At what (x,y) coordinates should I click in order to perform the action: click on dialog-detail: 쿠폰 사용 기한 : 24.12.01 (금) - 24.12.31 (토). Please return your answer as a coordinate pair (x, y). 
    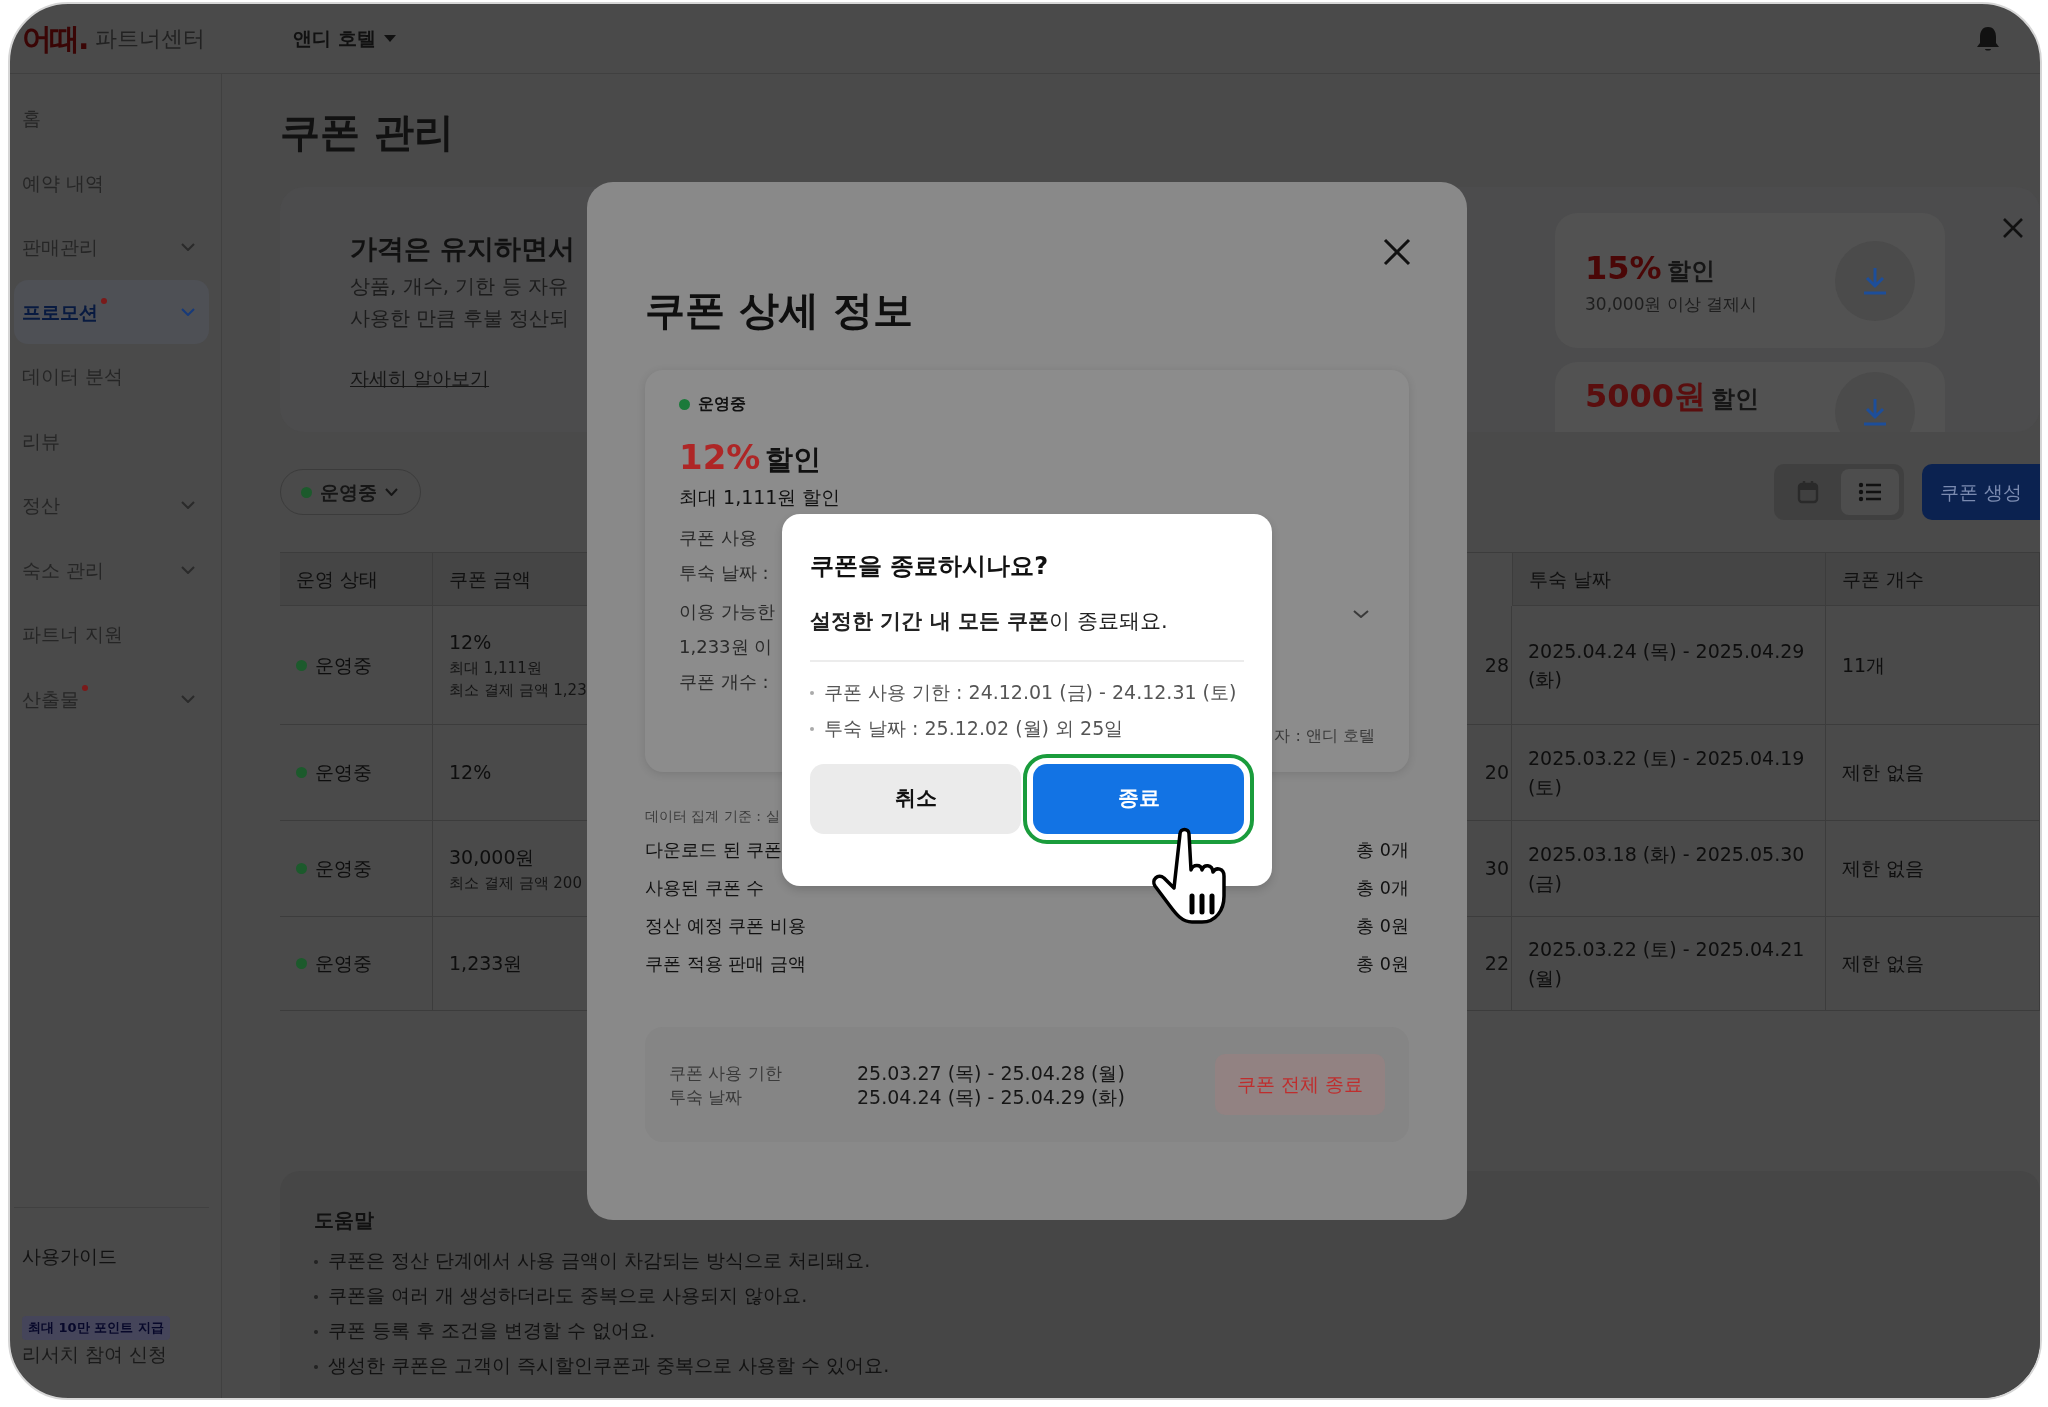
    Looking at the image, I should click on (1030, 691).